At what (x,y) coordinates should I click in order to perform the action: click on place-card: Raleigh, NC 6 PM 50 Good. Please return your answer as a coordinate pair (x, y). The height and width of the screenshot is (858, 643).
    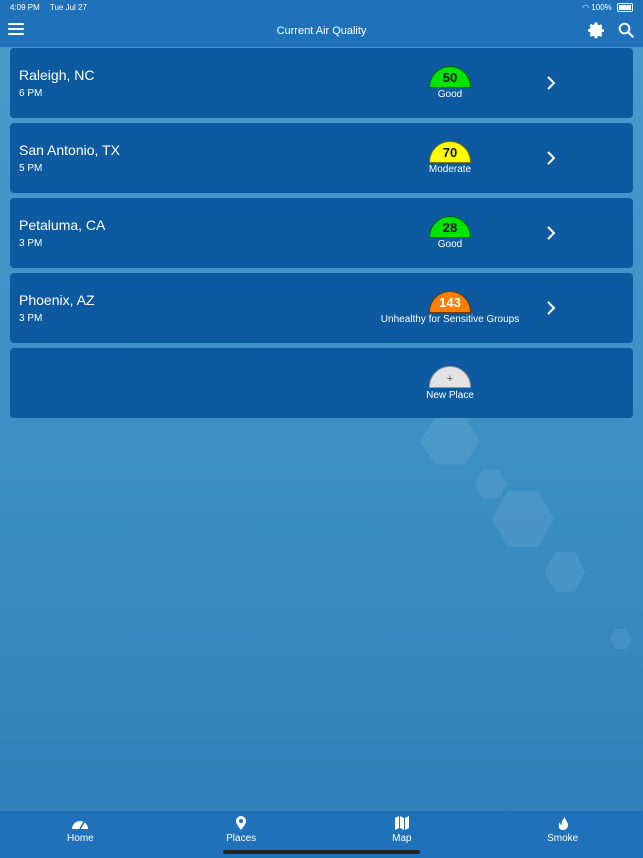
    Looking at the image, I should click on (321, 83).